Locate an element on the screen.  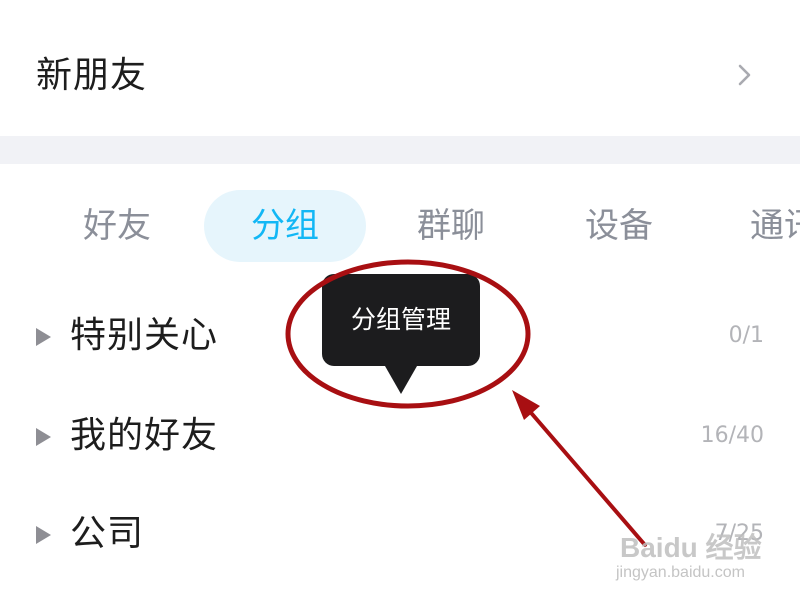
group-name: 我的好友 is located at coordinates (144, 435).